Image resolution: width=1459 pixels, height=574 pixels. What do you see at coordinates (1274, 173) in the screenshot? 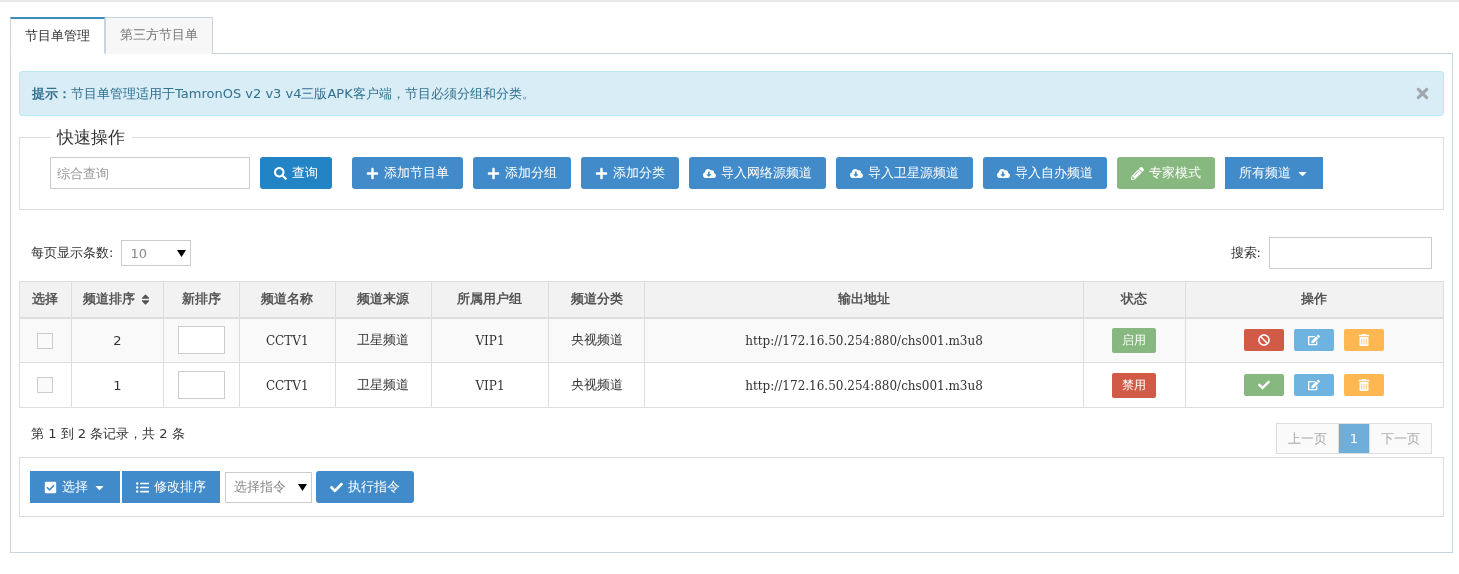
I see `action-button: 所有频道` at bounding box center [1274, 173].